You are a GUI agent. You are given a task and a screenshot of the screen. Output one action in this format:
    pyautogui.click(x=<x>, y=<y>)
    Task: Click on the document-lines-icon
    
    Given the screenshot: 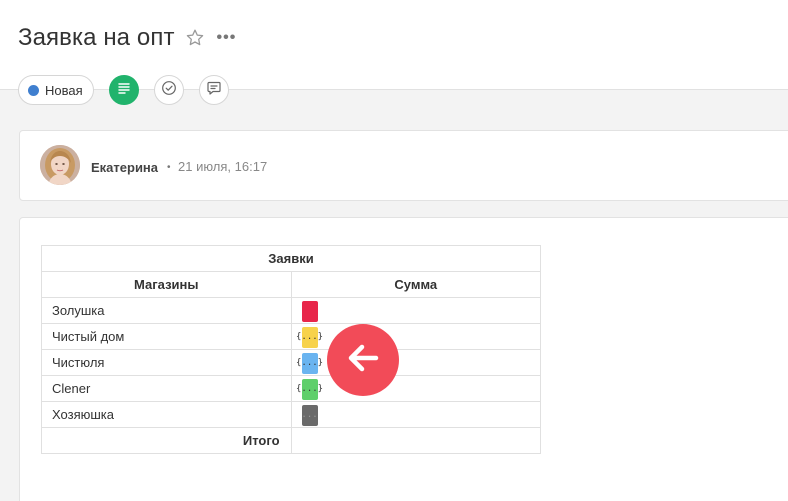 What is the action you would take?
    pyautogui.click(x=124, y=90)
    